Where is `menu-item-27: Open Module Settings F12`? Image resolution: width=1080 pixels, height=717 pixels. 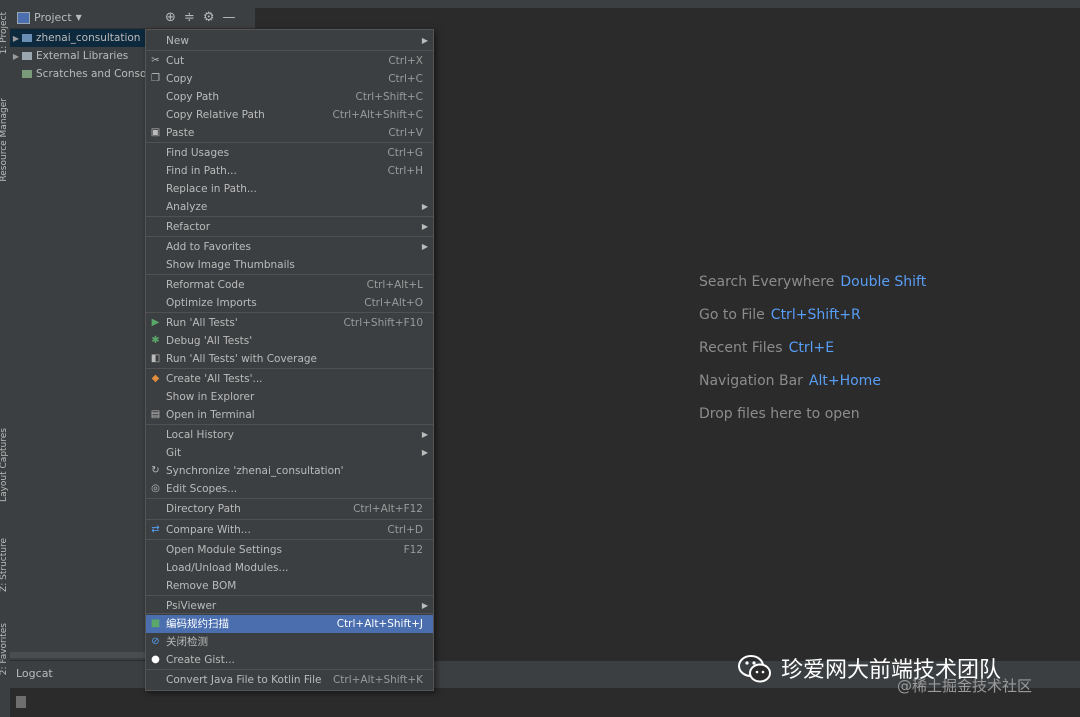 menu-item-27: Open Module Settings F12 is located at coordinates (289, 550).